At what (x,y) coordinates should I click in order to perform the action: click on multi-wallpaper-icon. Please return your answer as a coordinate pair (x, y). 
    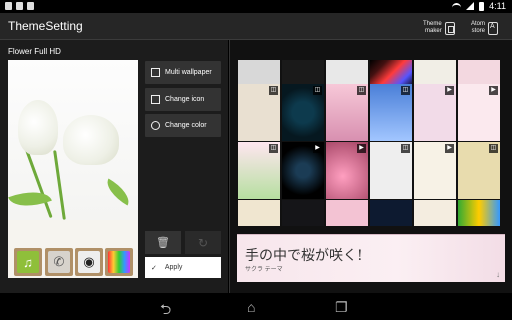
    Looking at the image, I should click on (155, 72).